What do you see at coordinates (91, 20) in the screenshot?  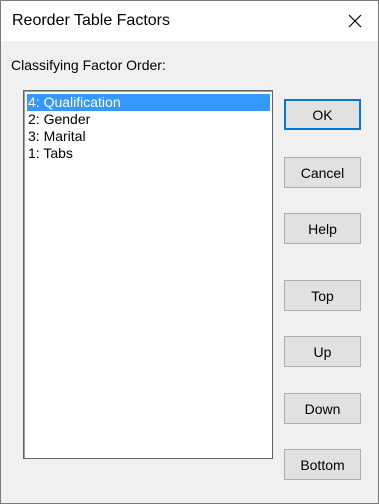 I see `window-title: Reorder Table Factors` at bounding box center [91, 20].